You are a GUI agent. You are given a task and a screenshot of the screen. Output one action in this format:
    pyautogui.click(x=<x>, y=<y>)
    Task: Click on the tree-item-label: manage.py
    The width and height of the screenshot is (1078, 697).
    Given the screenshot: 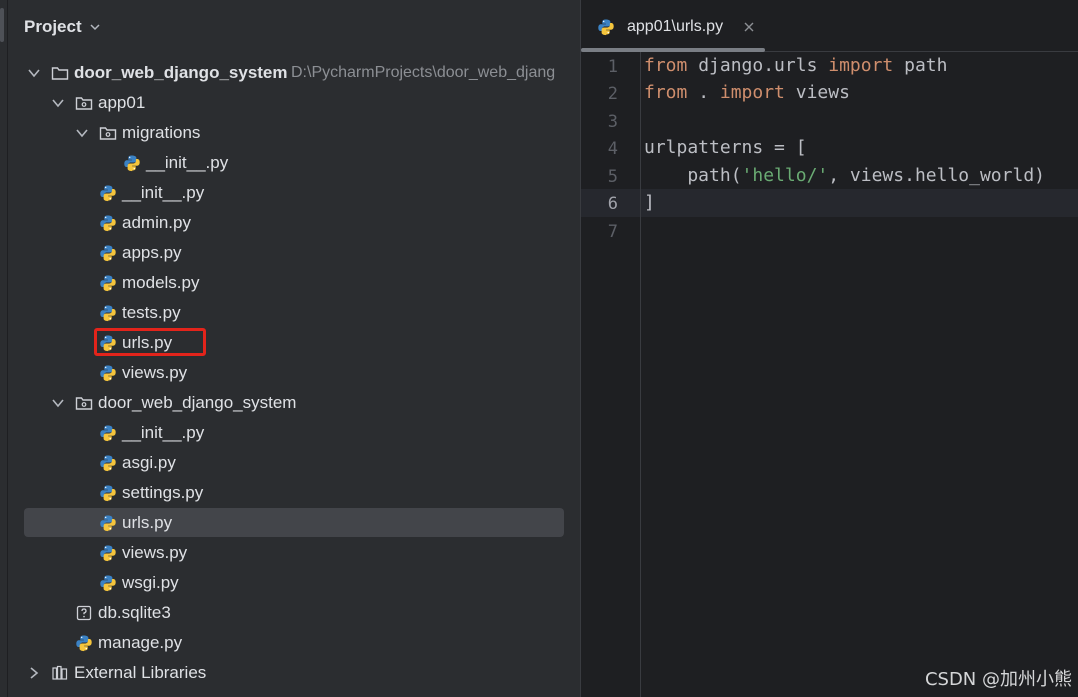 What is the action you would take?
    pyautogui.click(x=140, y=642)
    